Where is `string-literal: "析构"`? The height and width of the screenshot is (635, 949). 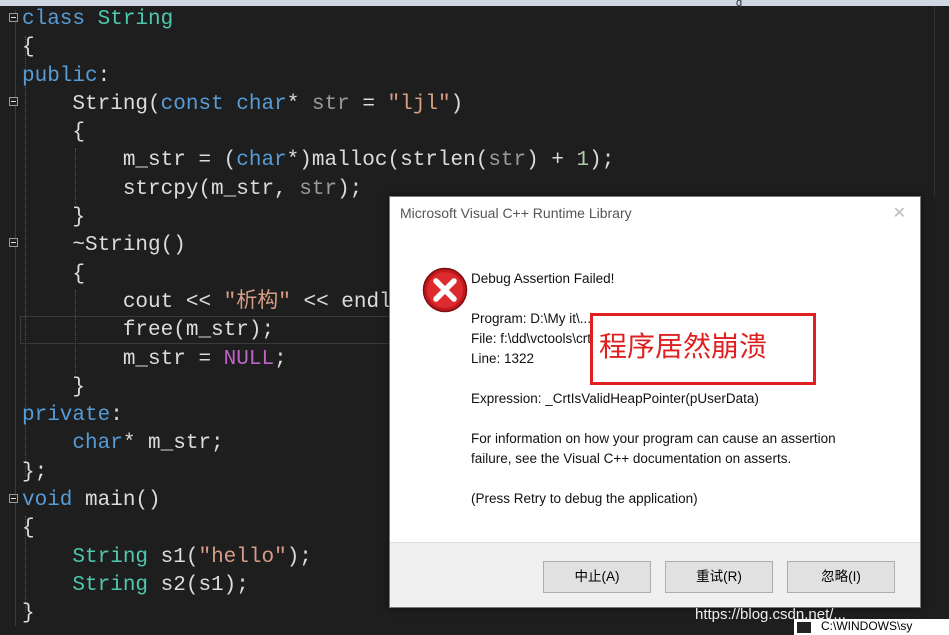 string-literal: "析构" is located at coordinates (257, 302).